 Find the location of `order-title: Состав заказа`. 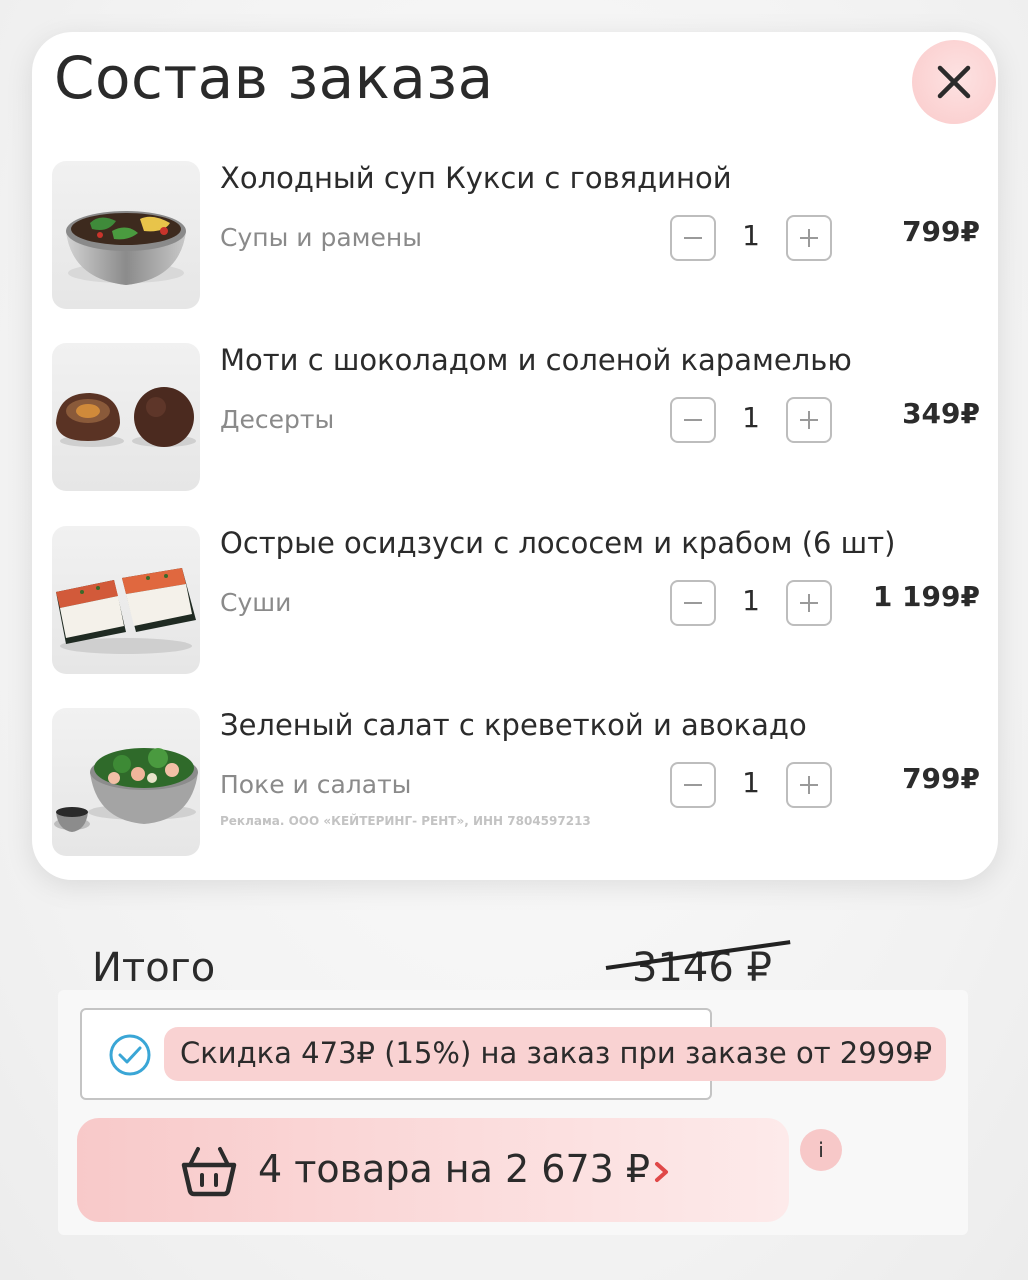

order-title: Состав заказа is located at coordinates (274, 78).